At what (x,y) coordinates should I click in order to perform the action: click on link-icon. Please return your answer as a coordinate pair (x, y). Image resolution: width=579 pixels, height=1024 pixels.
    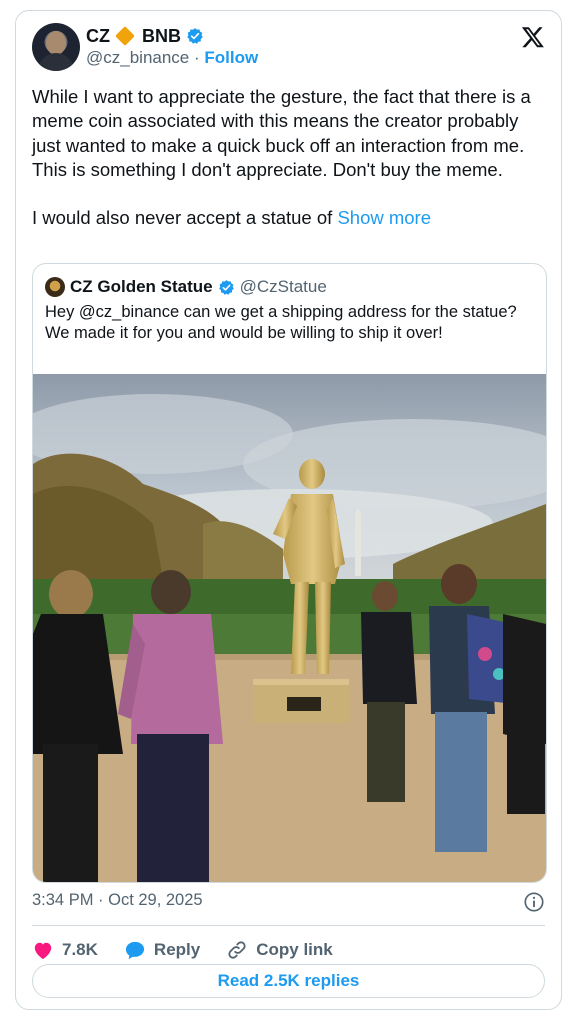
    Looking at the image, I should click on (237, 950).